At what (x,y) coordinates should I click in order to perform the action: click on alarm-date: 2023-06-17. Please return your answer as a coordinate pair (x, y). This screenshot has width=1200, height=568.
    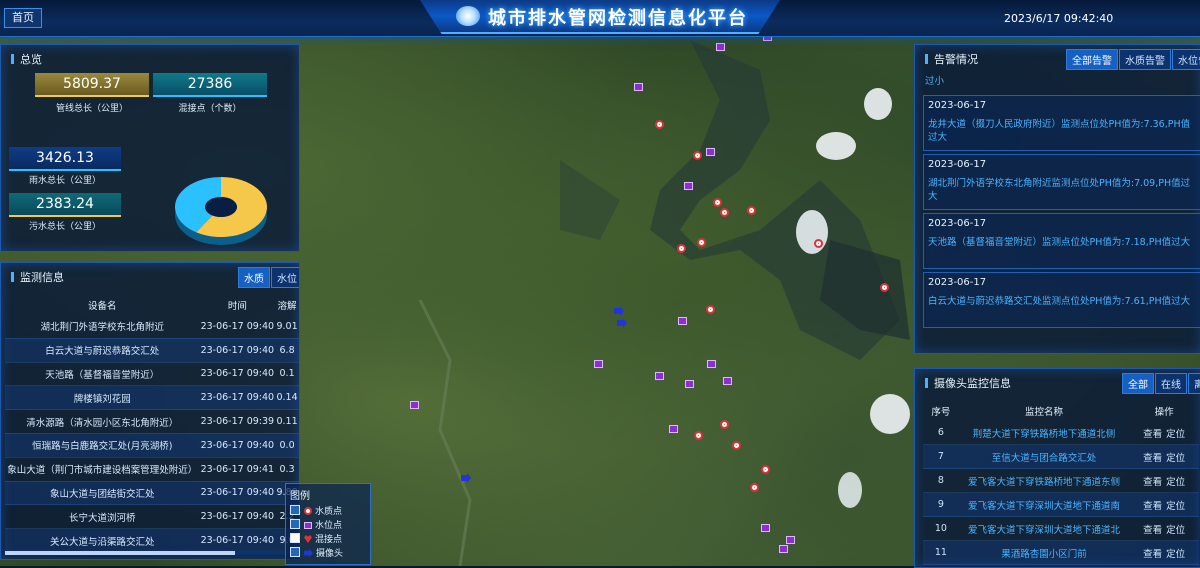
    Looking at the image, I should click on (957, 164).